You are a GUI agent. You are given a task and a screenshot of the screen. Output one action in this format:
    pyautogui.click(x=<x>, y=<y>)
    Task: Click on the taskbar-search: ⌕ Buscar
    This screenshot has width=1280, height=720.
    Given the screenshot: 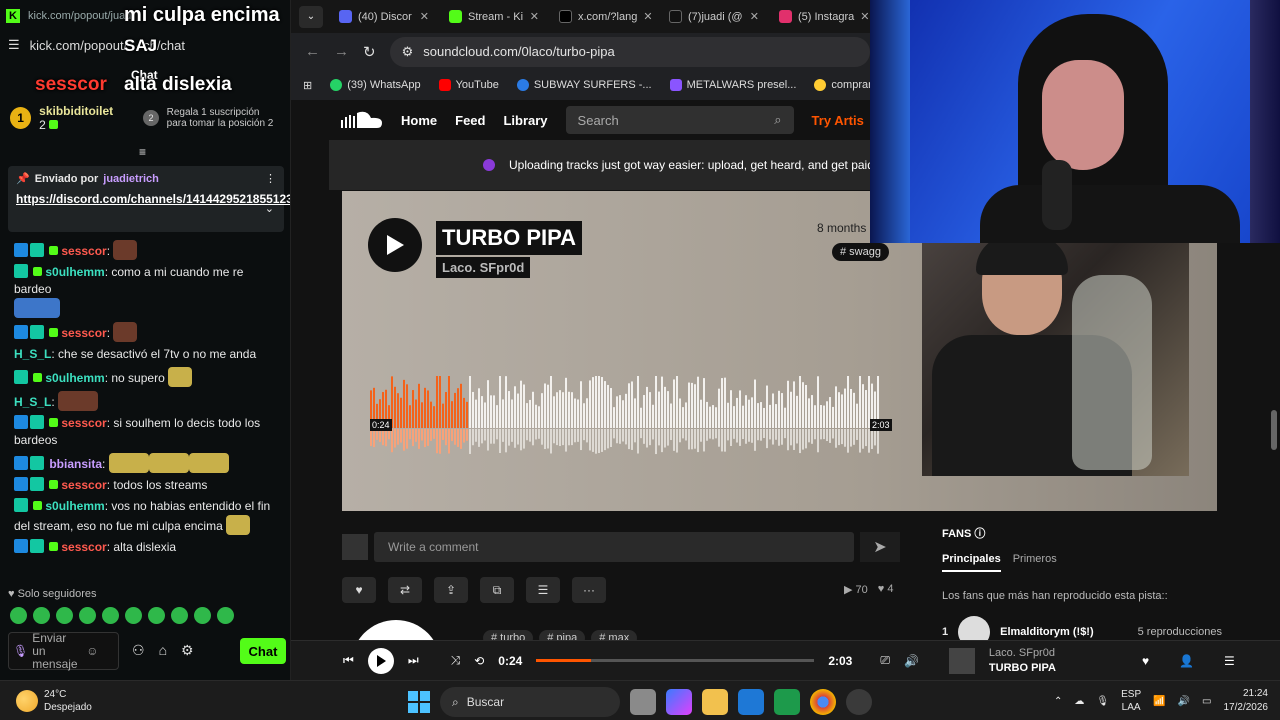 What is the action you would take?
    pyautogui.click(x=530, y=702)
    